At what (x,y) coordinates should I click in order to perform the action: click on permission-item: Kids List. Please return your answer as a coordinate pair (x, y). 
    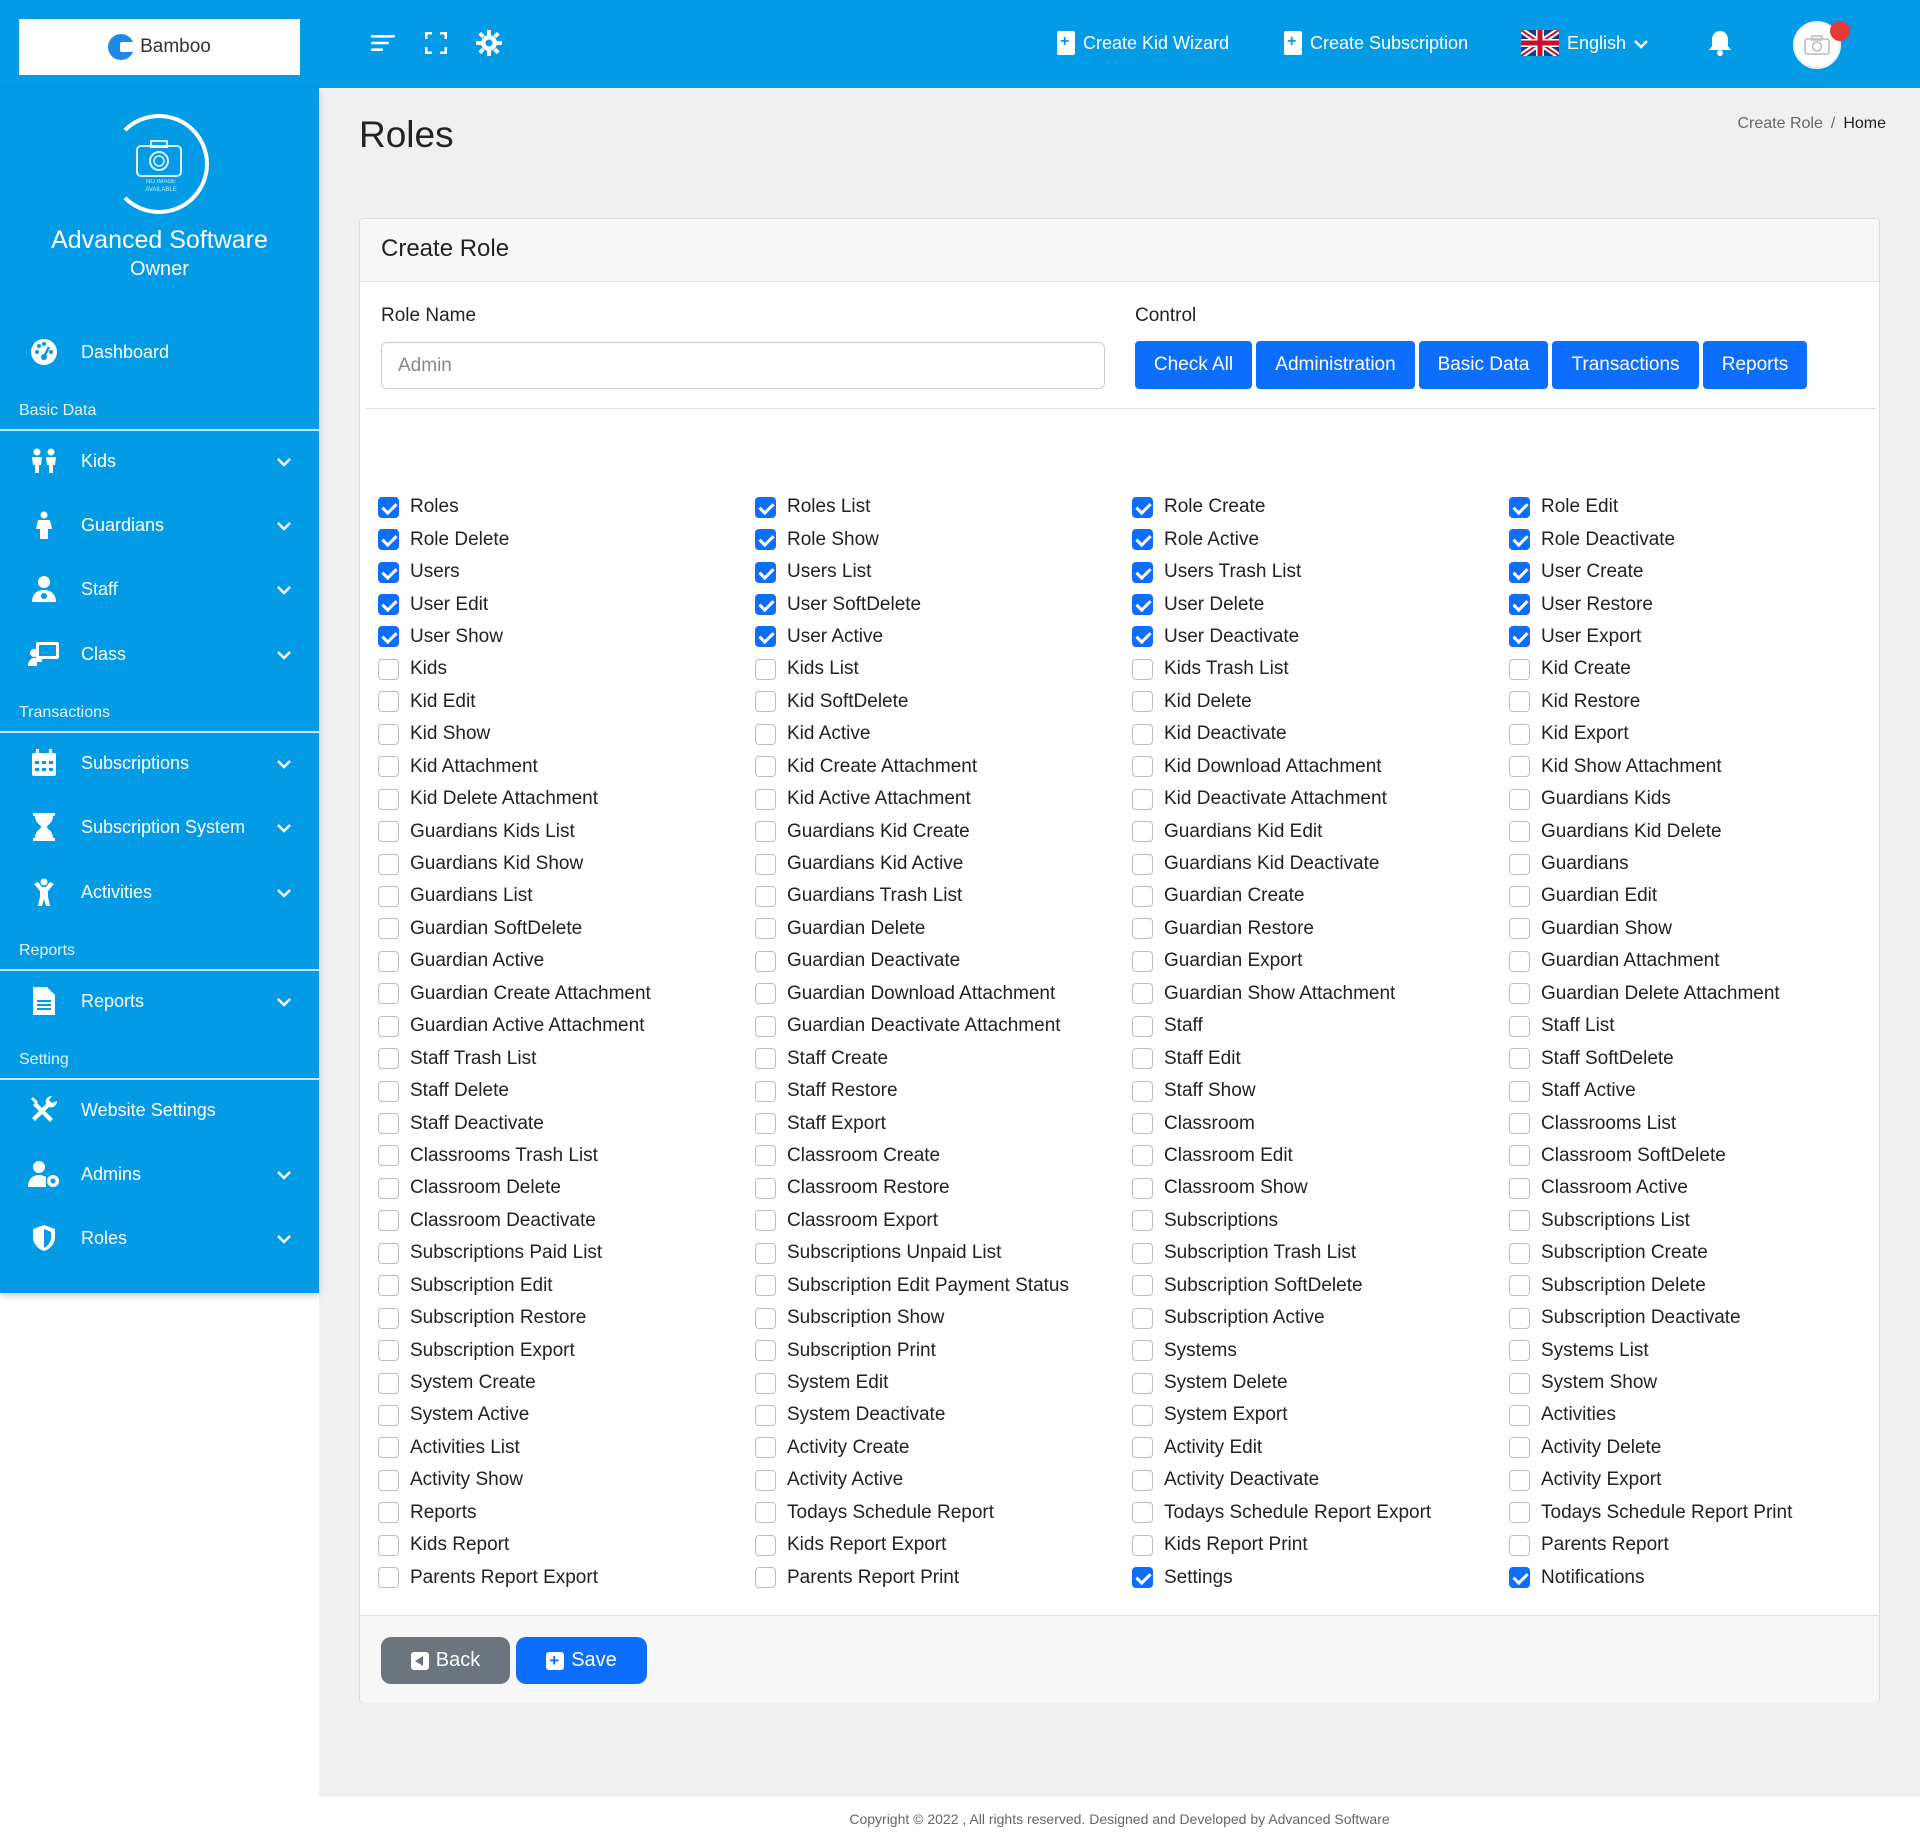
    Looking at the image, I should click on (943, 669).